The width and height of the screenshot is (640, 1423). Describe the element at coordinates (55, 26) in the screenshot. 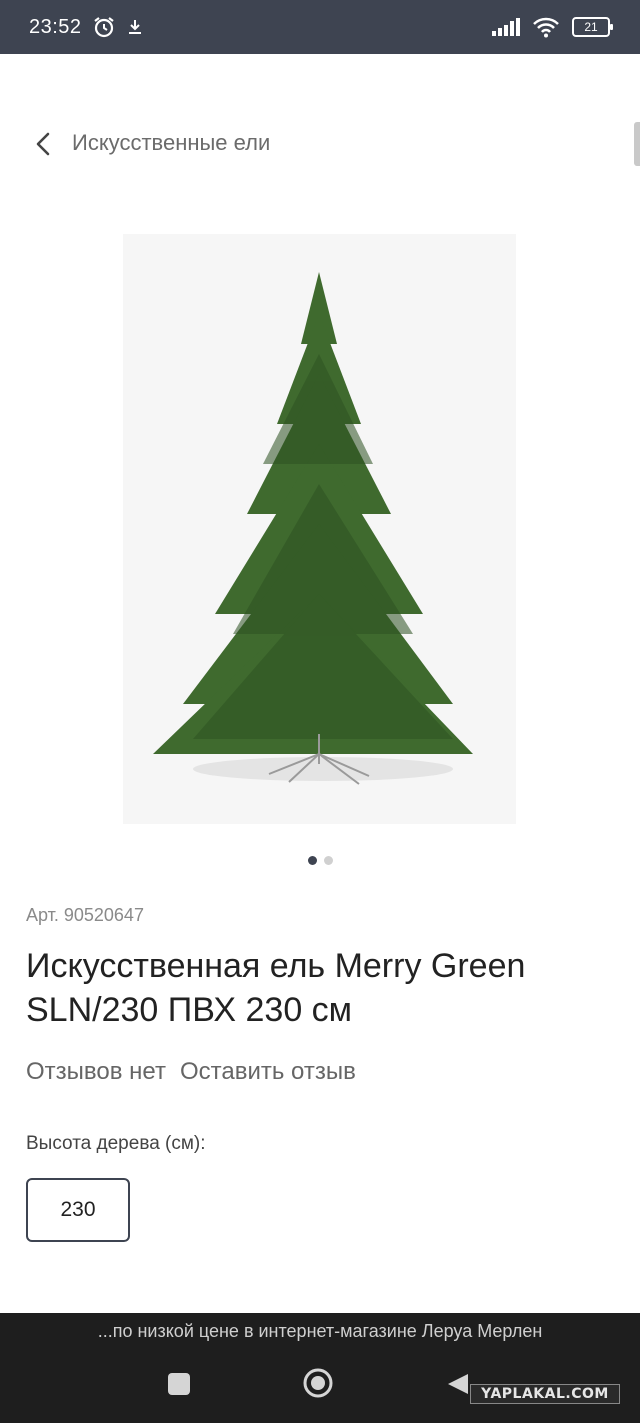

I see `clock: 23:52` at that location.